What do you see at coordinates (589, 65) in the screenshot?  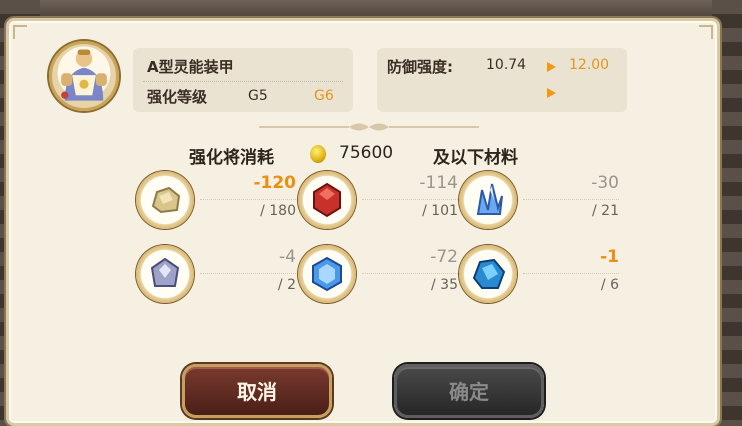 I see `defense-next: 12.00` at bounding box center [589, 65].